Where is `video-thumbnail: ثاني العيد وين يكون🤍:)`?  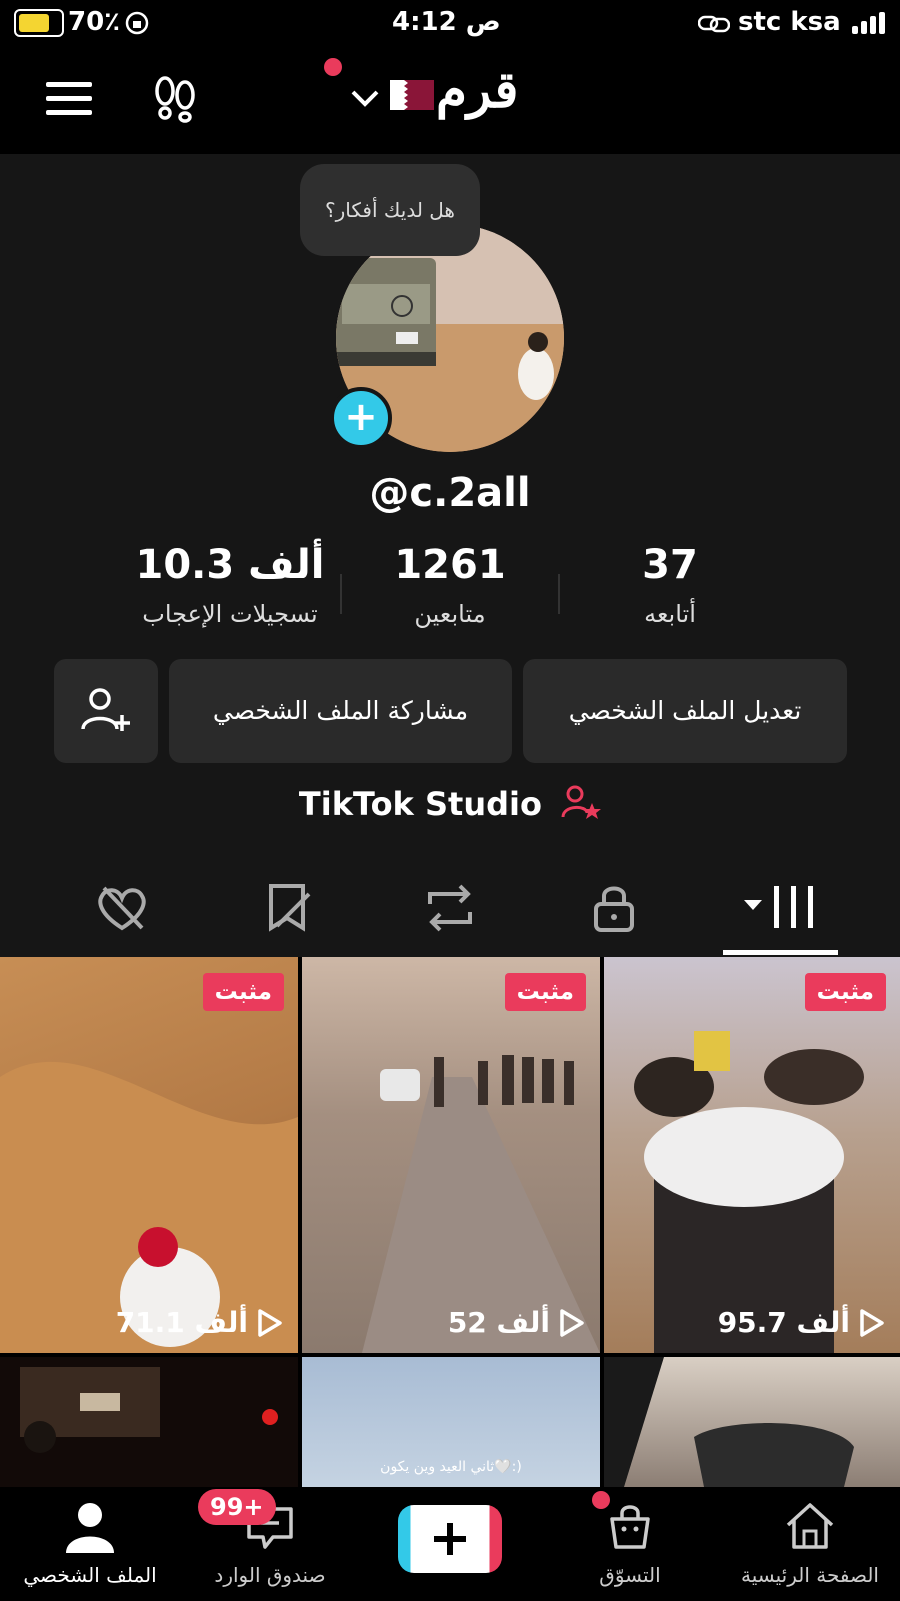
video-thumbnail: ثاني العيد وين يكون🤍:) is located at coordinates (451, 1422).